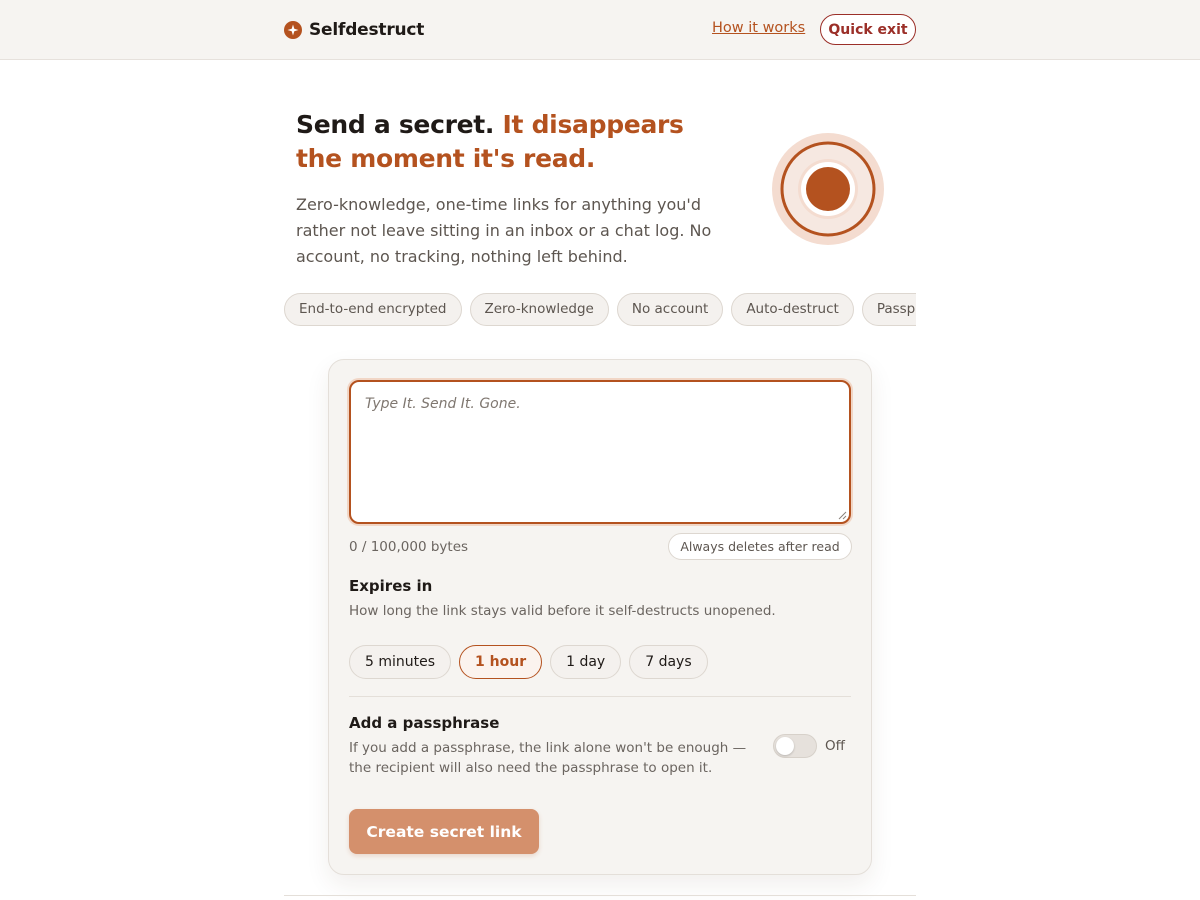 The height and width of the screenshot is (900, 1200). What do you see at coordinates (758, 28) in the screenshot?
I see `how-it-works-link: How it works` at bounding box center [758, 28].